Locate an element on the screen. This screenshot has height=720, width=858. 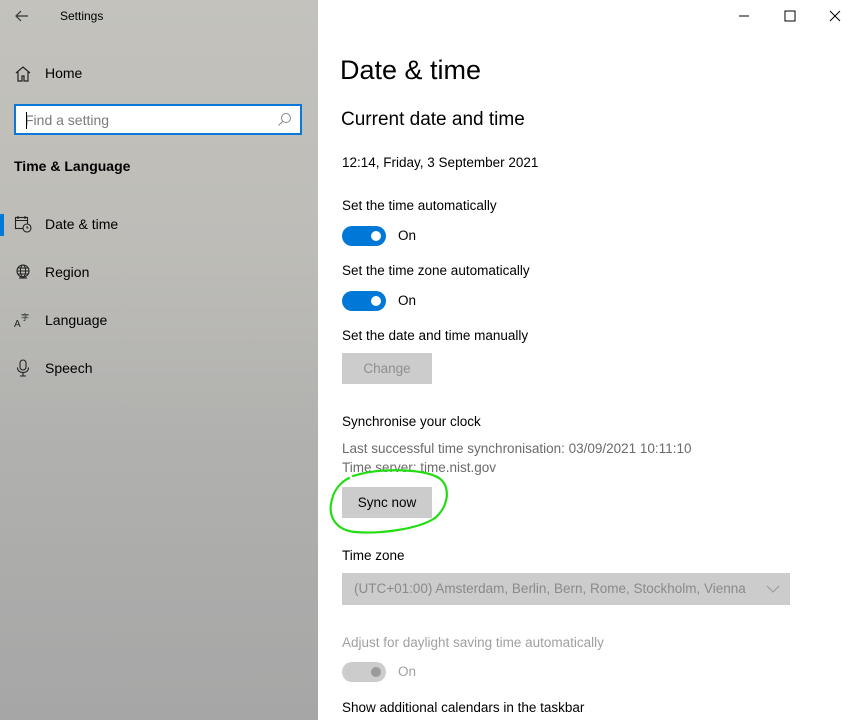
set-time-auto-toggle is located at coordinates (364, 236).